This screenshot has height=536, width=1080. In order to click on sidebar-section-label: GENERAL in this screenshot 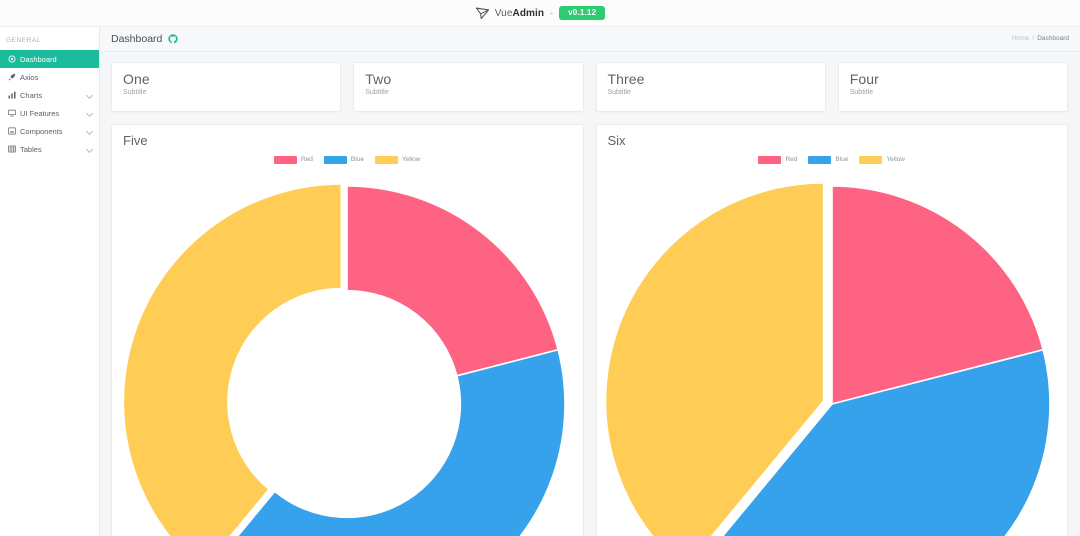, I will do `click(23, 40)`.